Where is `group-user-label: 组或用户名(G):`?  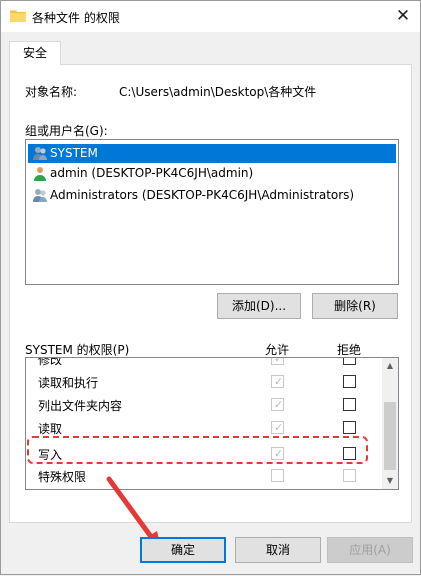 group-user-label: 组或用户名(G): is located at coordinates (66, 131).